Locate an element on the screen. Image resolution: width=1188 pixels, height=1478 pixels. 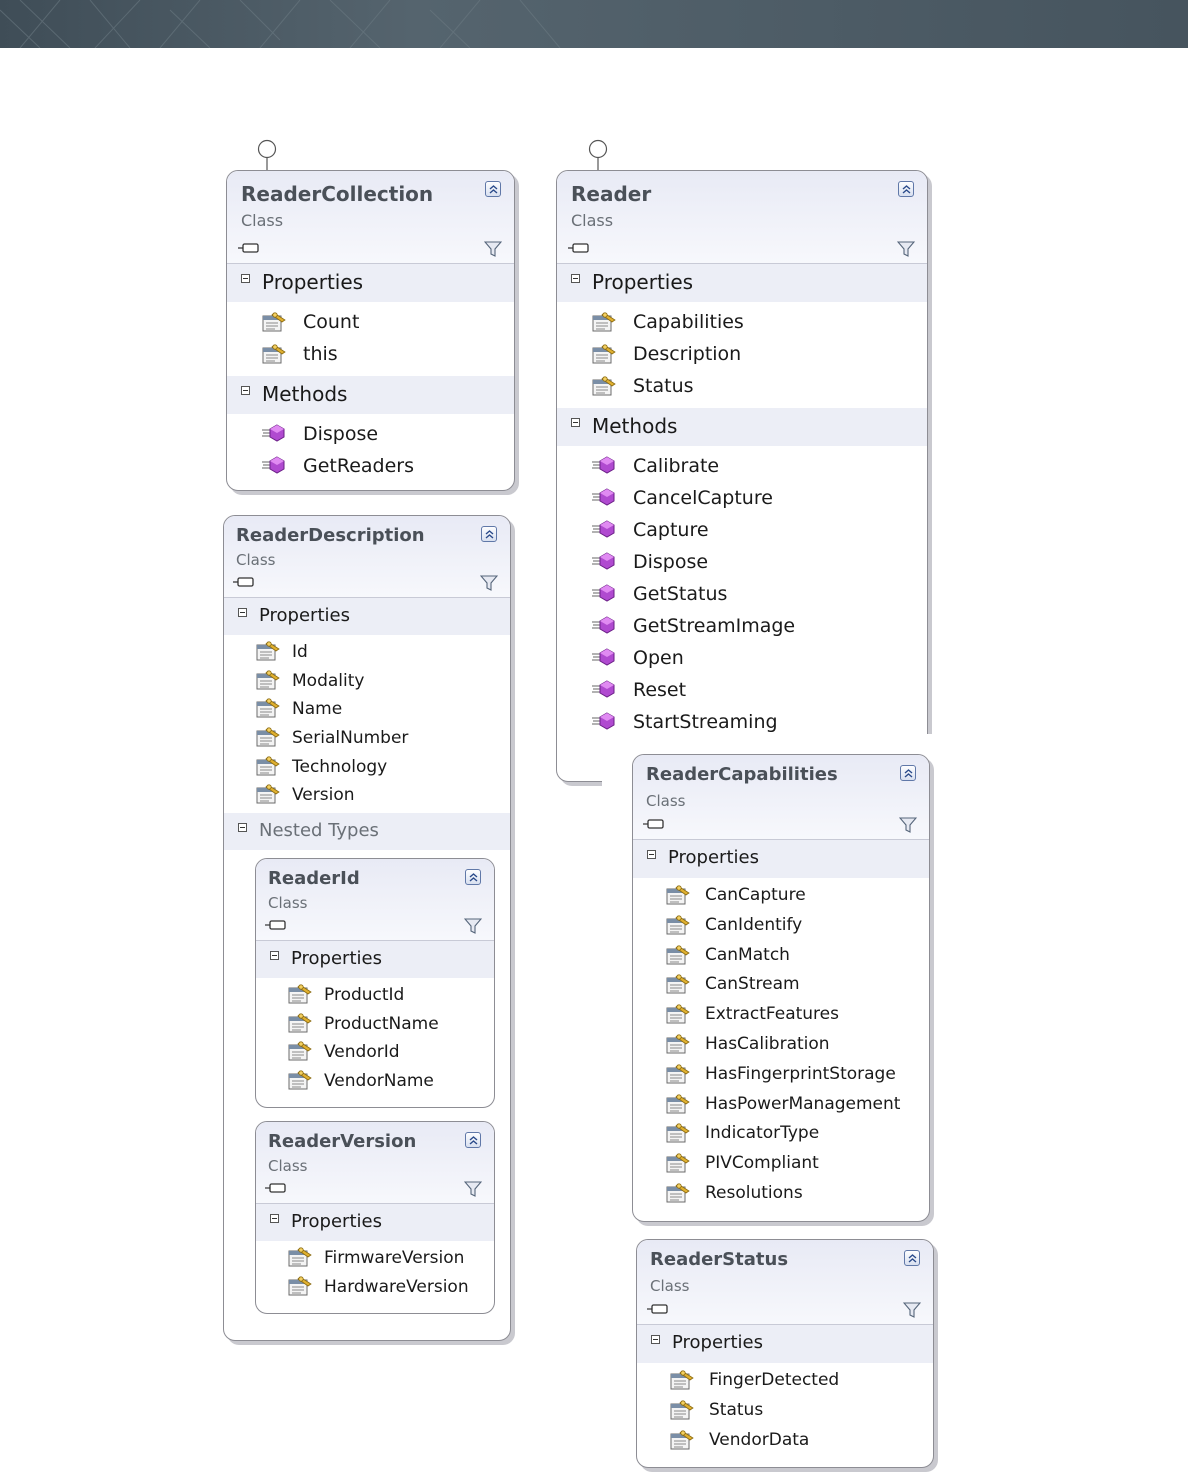
property-item: CanMatch is located at coordinates (781, 957).